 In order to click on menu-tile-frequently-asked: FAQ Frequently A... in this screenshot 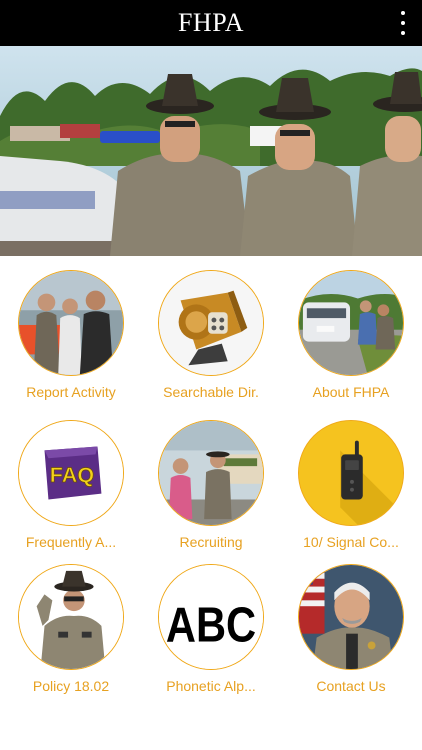, I will do `click(71, 490)`.